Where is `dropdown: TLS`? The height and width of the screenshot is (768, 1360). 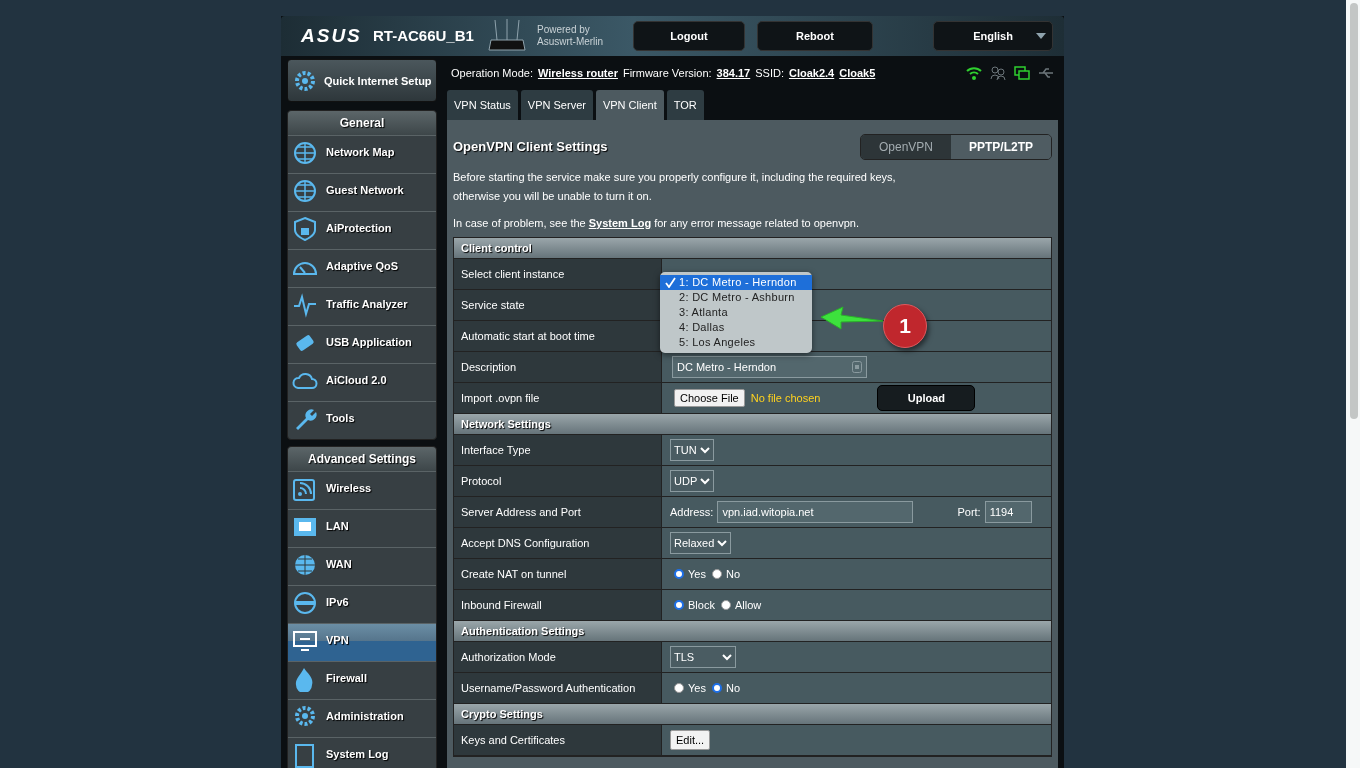
dropdown: TLS is located at coordinates (703, 657).